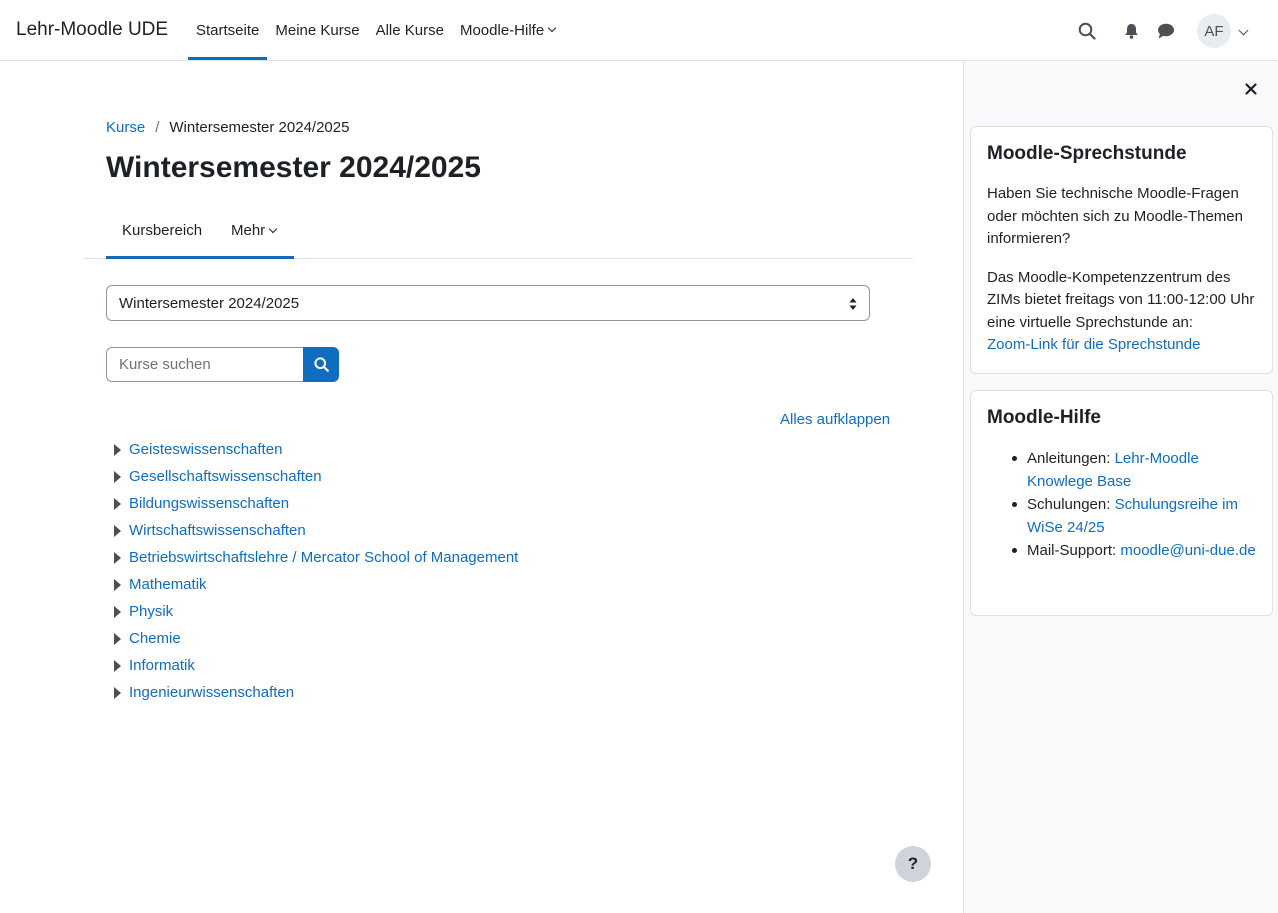 The height and width of the screenshot is (913, 1278). What do you see at coordinates (211, 692) in the screenshot?
I see `category-link: Ingenieurwissenschaften` at bounding box center [211, 692].